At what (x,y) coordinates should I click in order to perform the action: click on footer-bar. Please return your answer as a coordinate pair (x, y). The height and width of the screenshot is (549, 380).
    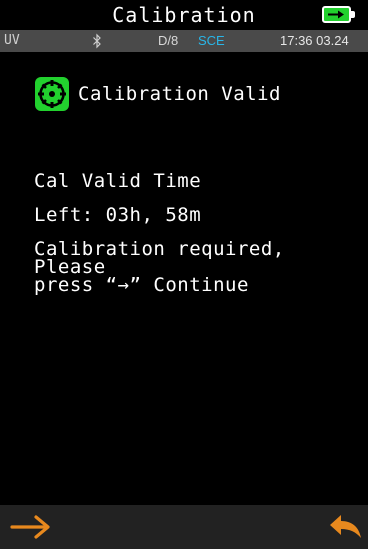
    Looking at the image, I should click on (184, 527).